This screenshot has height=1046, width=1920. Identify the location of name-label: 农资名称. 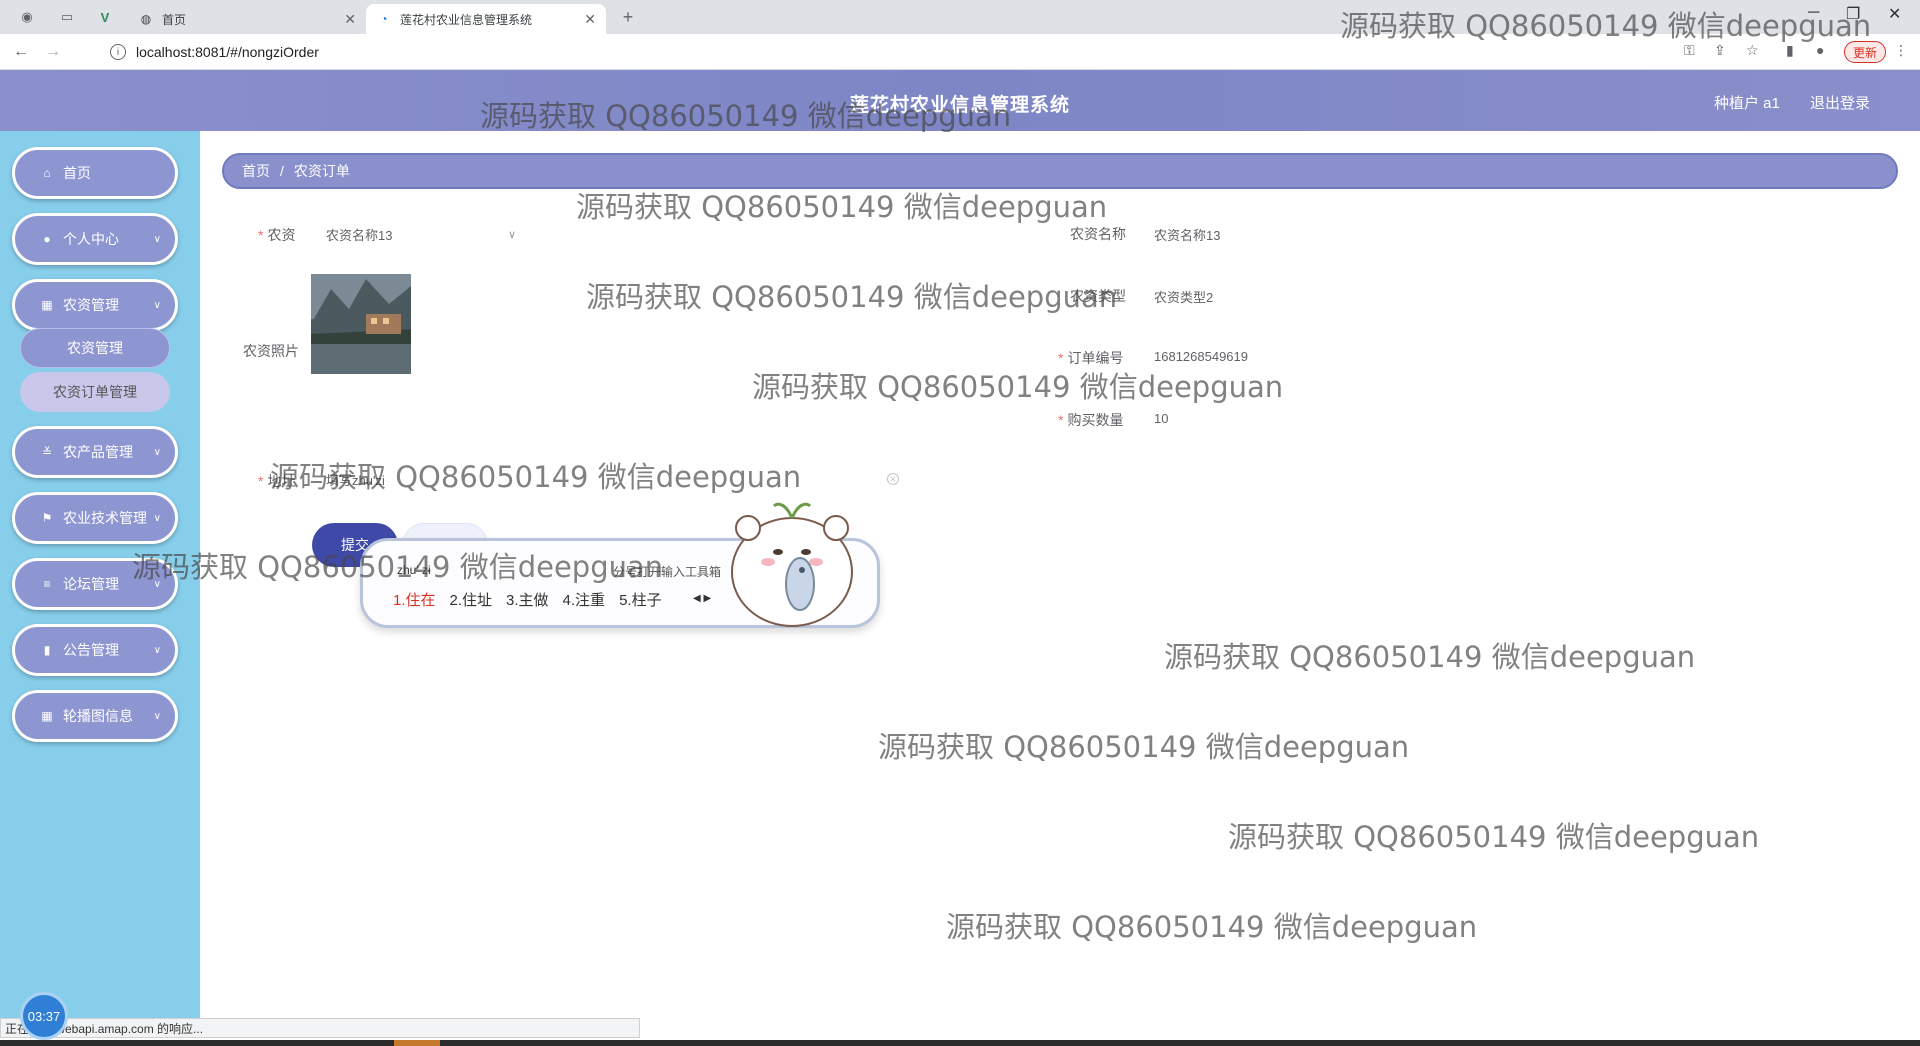
(1098, 234).